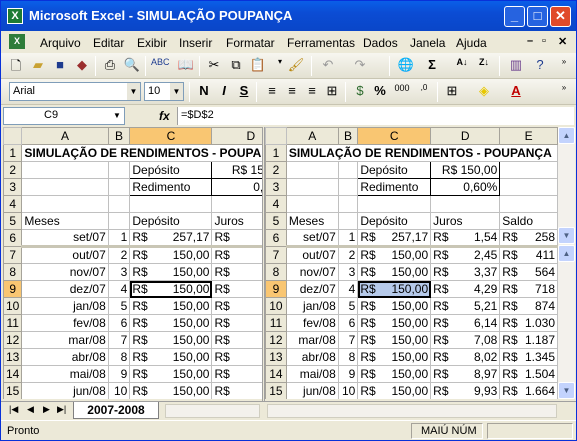  I want to click on row-header: 5, so click(13, 221).